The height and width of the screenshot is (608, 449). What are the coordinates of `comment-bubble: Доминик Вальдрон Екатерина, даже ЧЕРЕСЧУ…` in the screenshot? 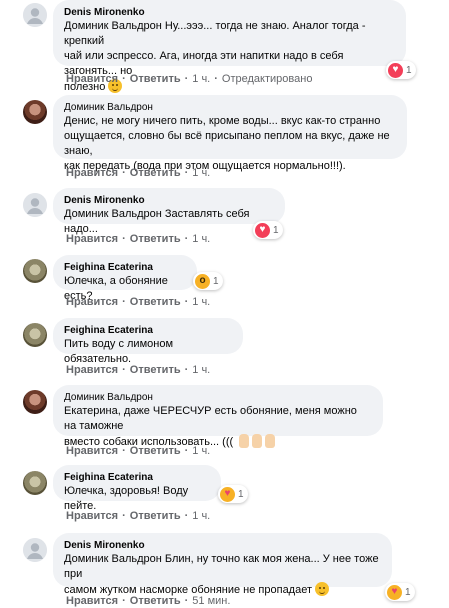 It's located at (218, 416).